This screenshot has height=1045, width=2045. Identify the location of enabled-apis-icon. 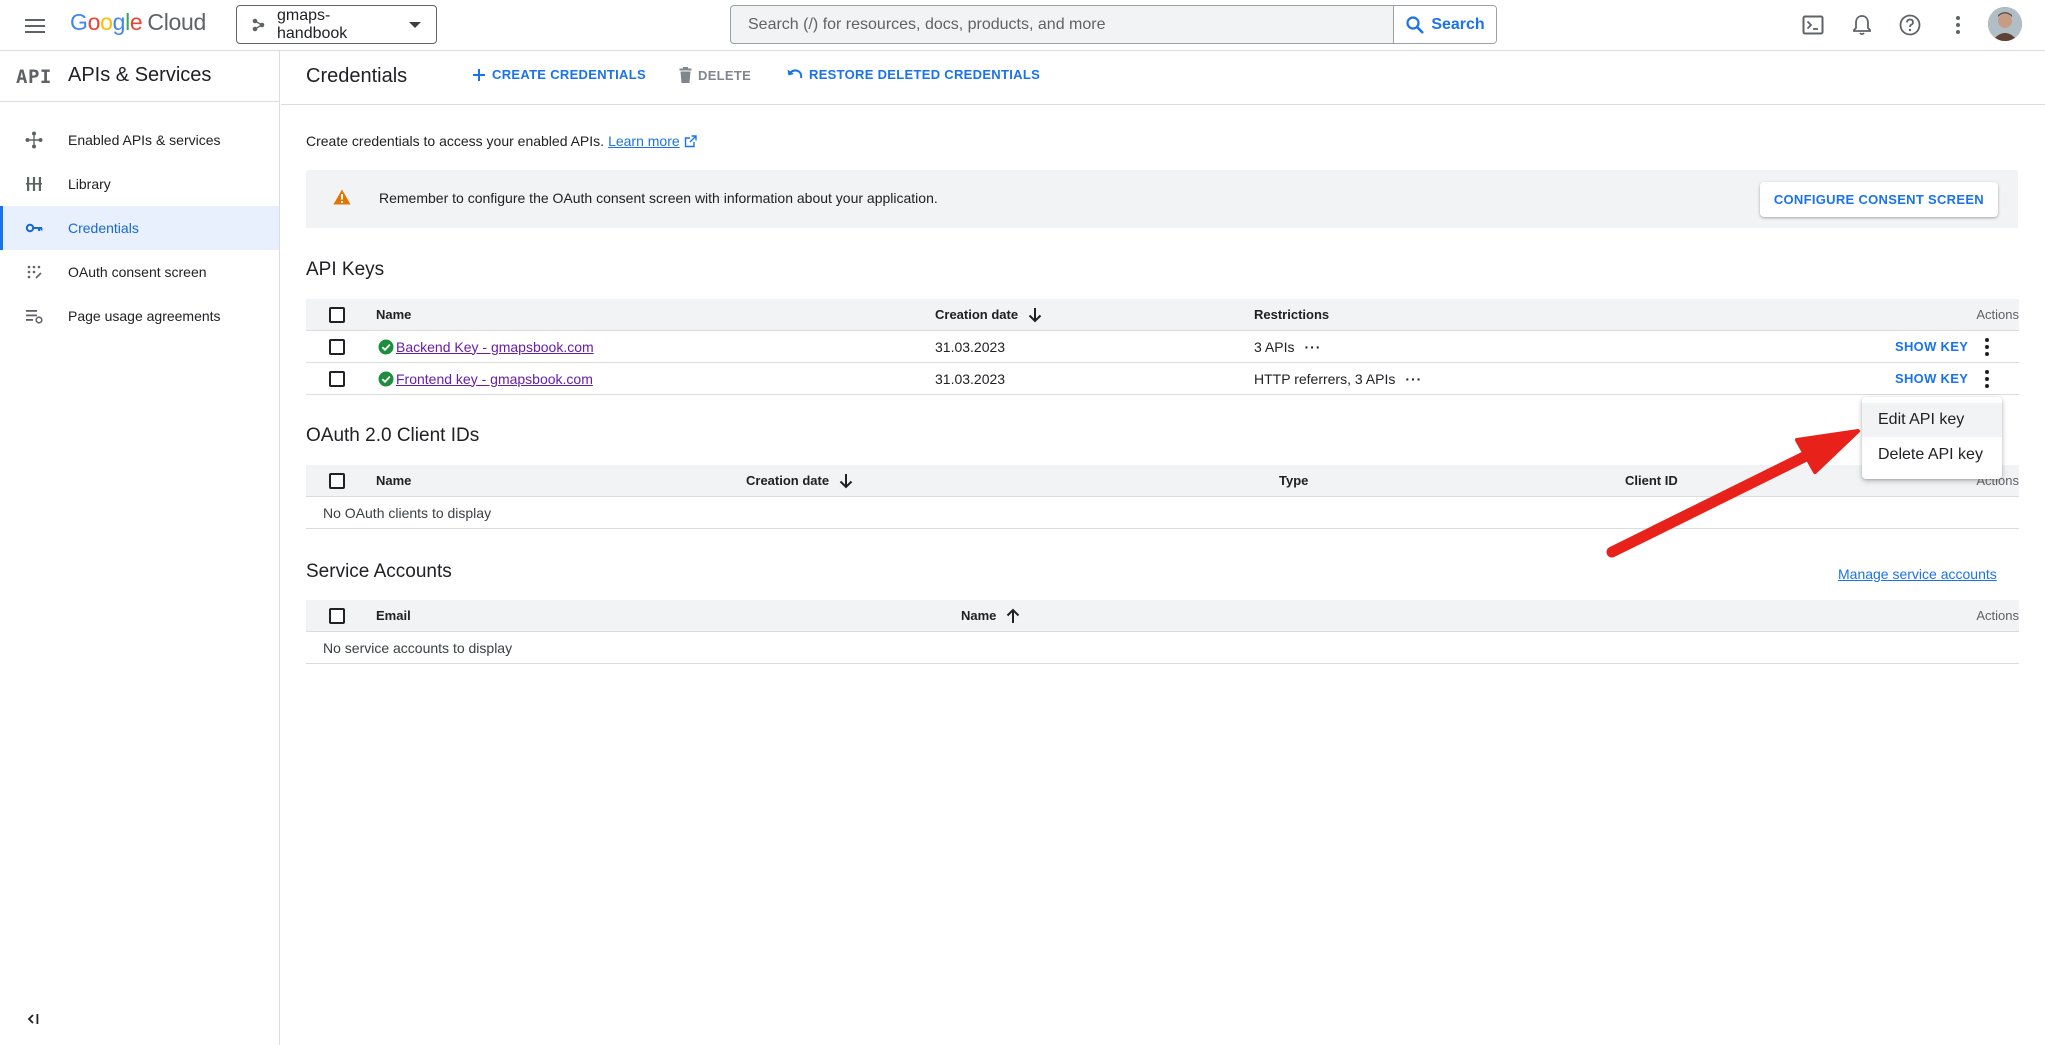
(34, 140).